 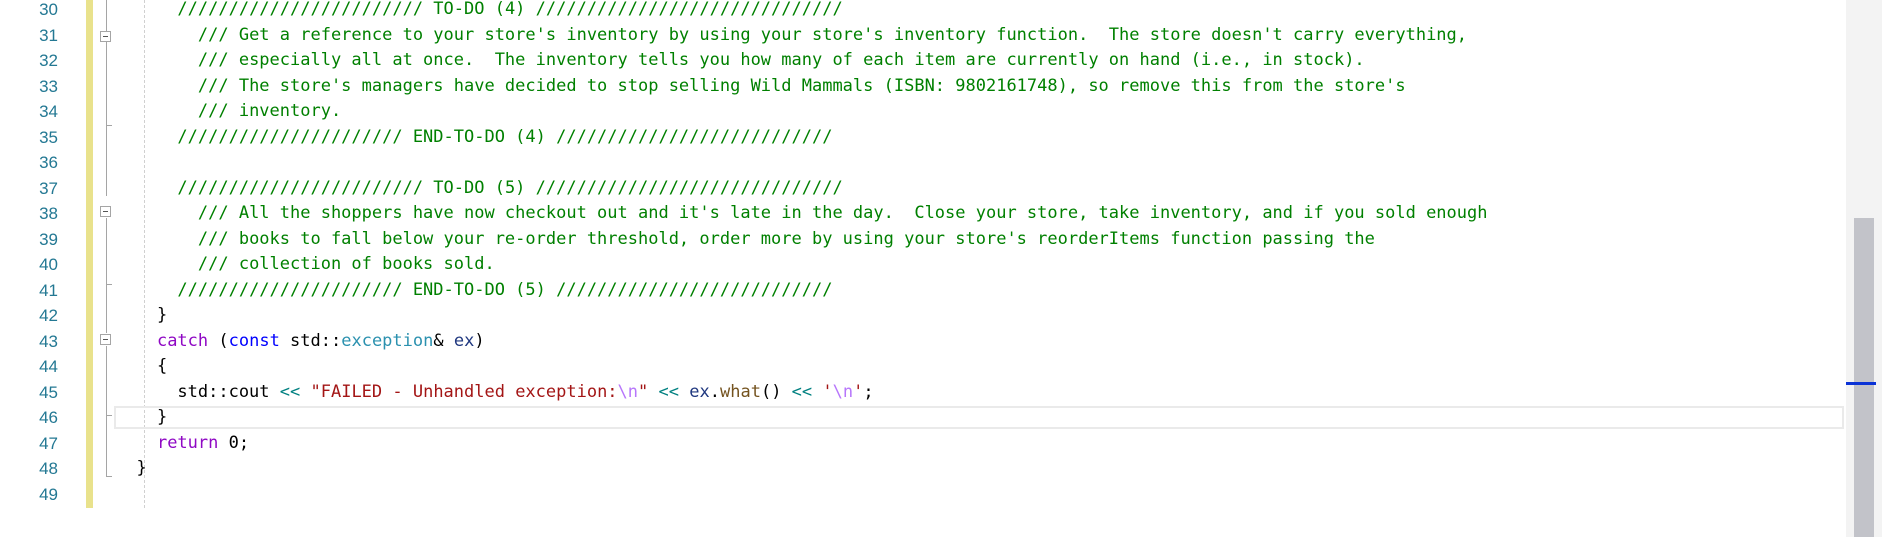 I want to click on code-token: std::cout, so click(x=198, y=391).